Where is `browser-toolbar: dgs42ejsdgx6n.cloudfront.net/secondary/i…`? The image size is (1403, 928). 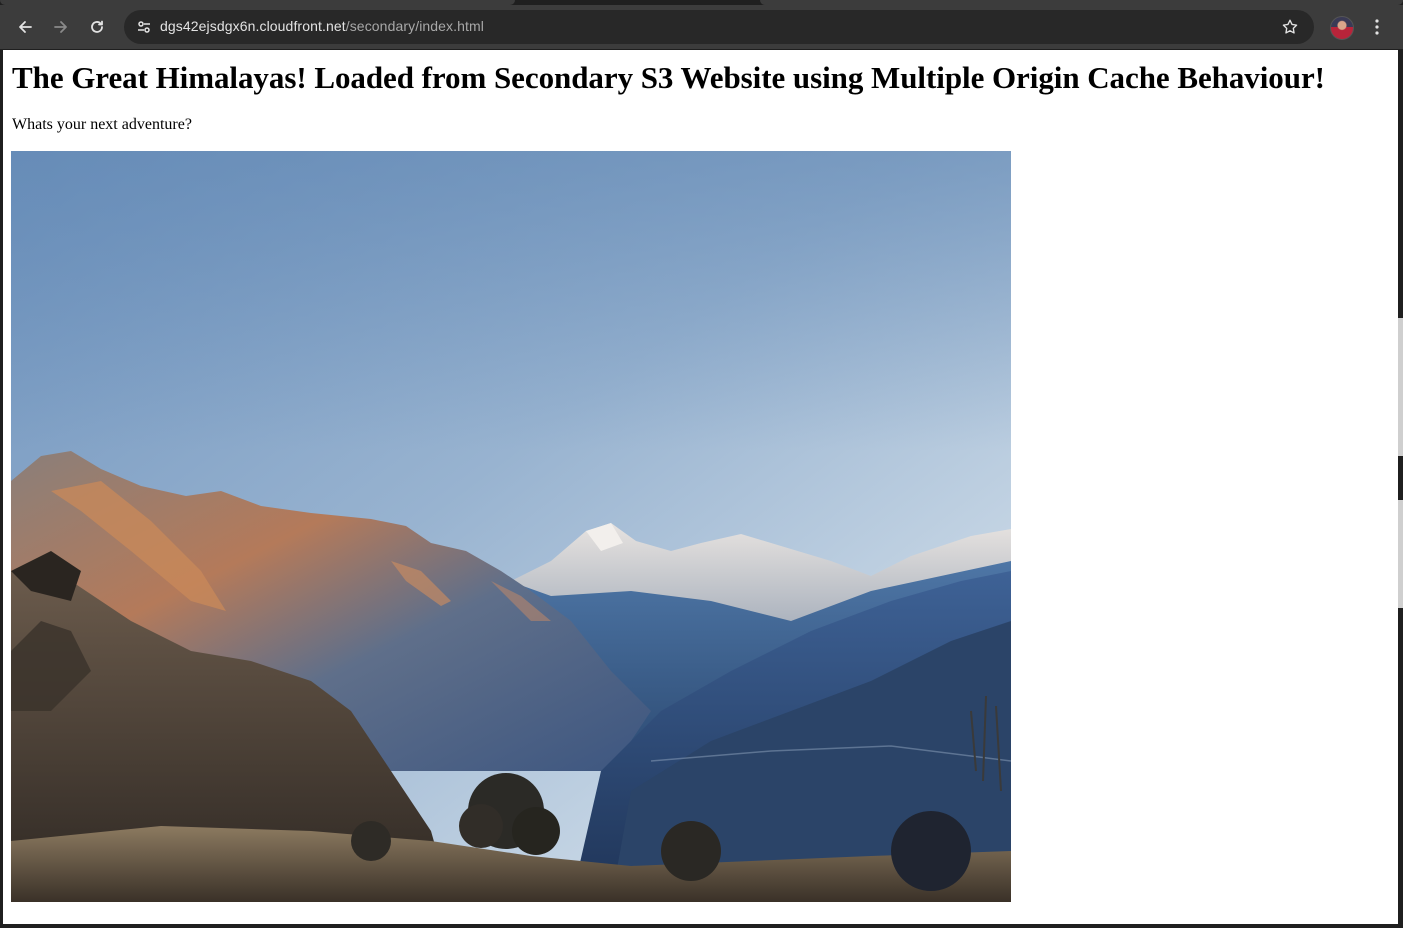 browser-toolbar: dgs42ejsdgx6n.cloudfront.net/secondary/i… is located at coordinates (701, 27).